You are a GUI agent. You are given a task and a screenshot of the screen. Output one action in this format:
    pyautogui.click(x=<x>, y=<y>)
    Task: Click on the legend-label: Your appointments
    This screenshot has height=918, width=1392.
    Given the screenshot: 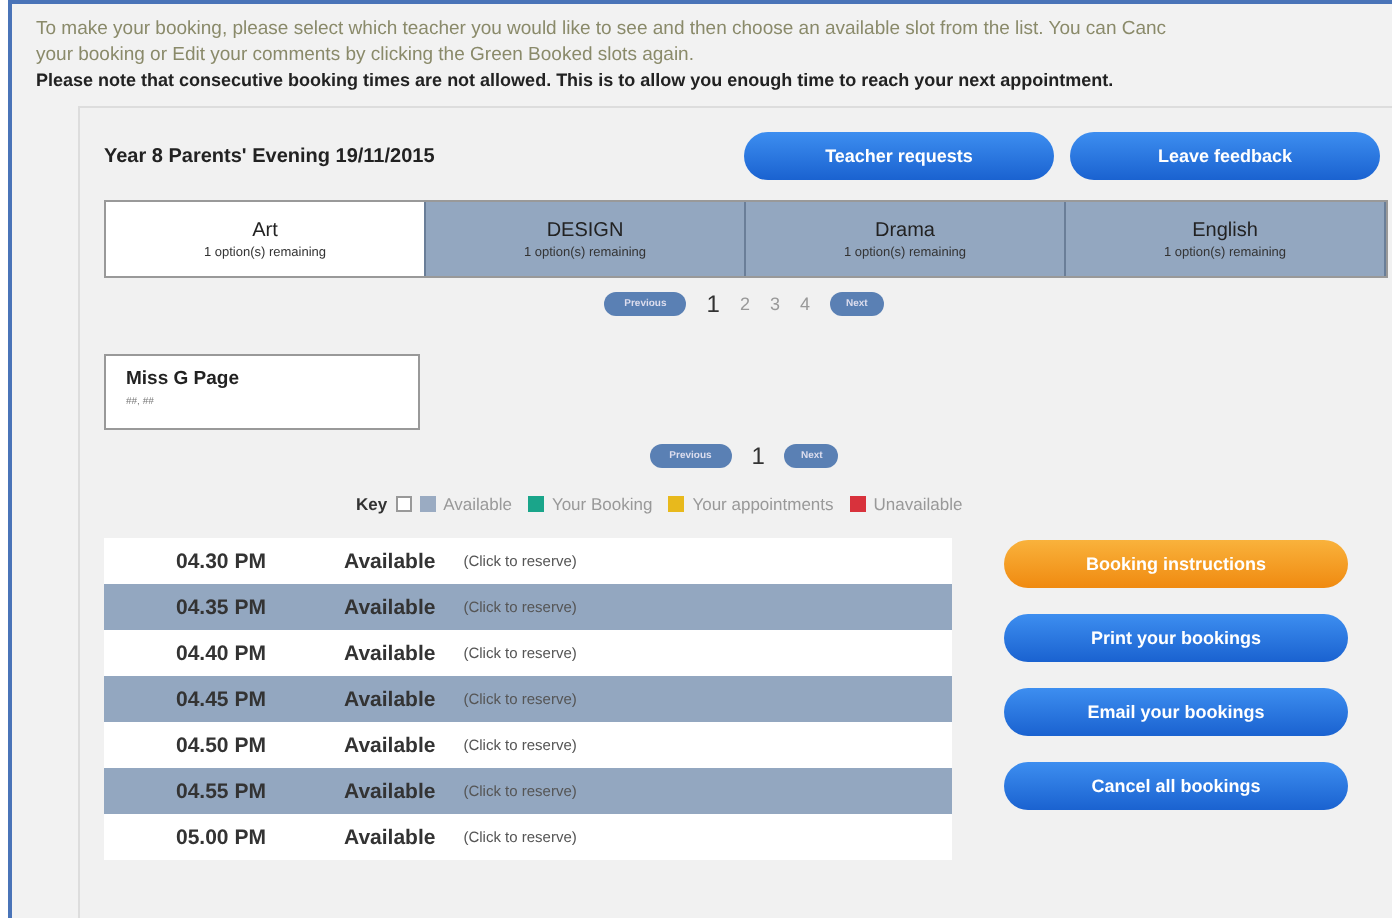 What is the action you would take?
    pyautogui.click(x=763, y=504)
    